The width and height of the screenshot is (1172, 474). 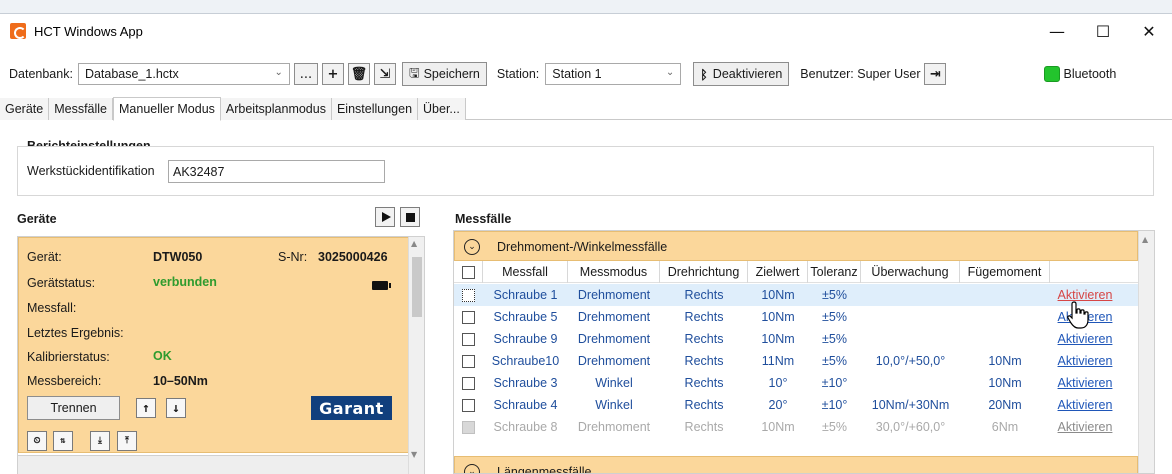 I want to click on save-button: 🖫 Speichern, so click(x=444, y=74).